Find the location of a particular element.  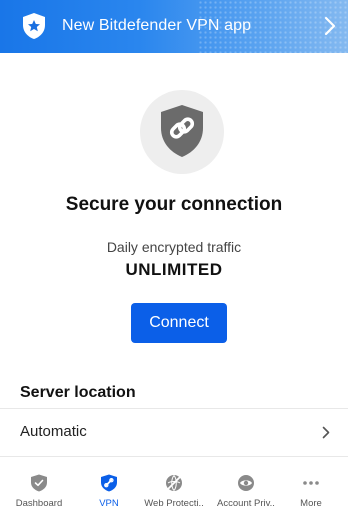

tab-dashboard: Dashboard is located at coordinates (39, 489).